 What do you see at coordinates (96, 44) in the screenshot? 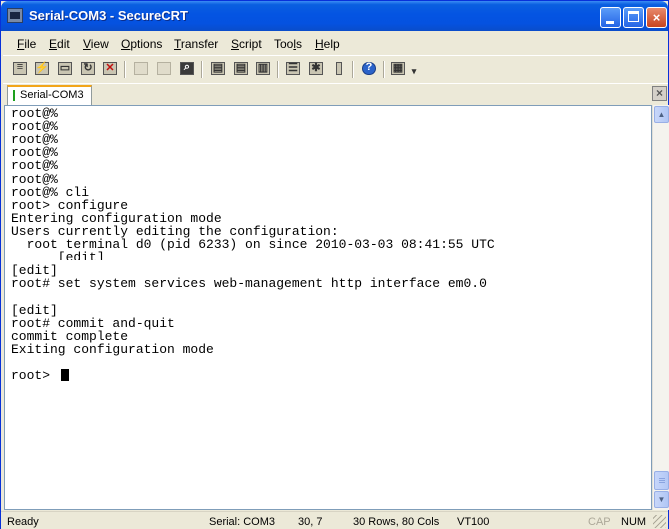
I see `menu-view: View` at bounding box center [96, 44].